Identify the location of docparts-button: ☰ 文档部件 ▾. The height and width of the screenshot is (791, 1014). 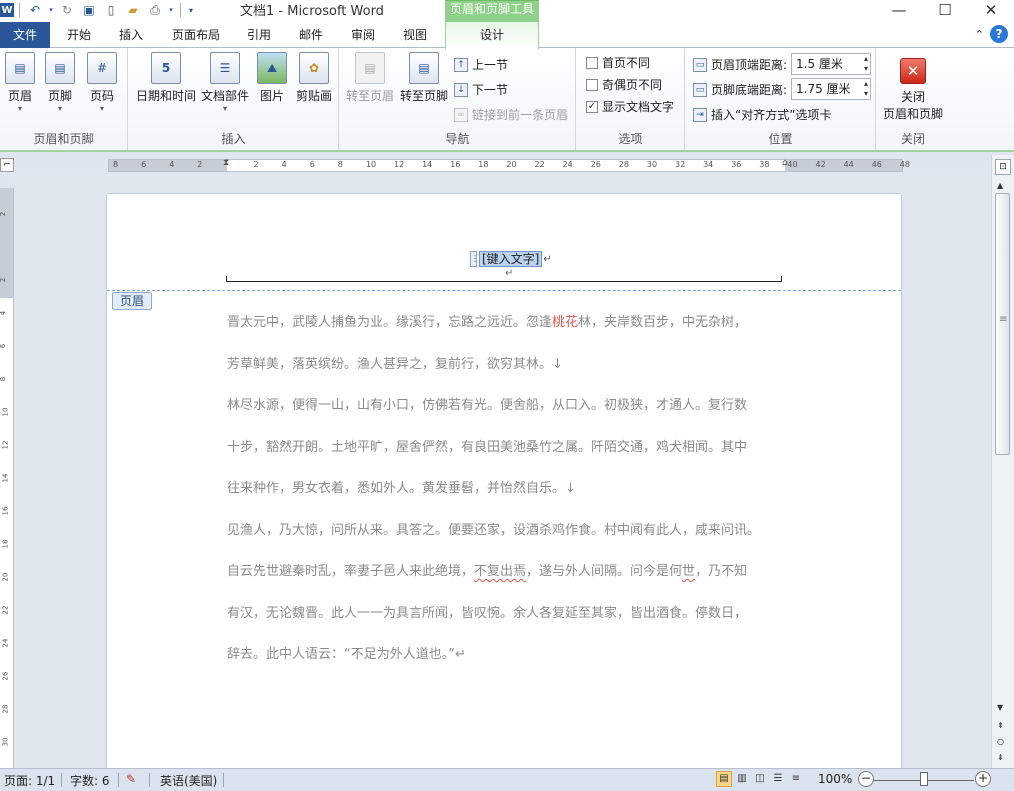
(225, 83).